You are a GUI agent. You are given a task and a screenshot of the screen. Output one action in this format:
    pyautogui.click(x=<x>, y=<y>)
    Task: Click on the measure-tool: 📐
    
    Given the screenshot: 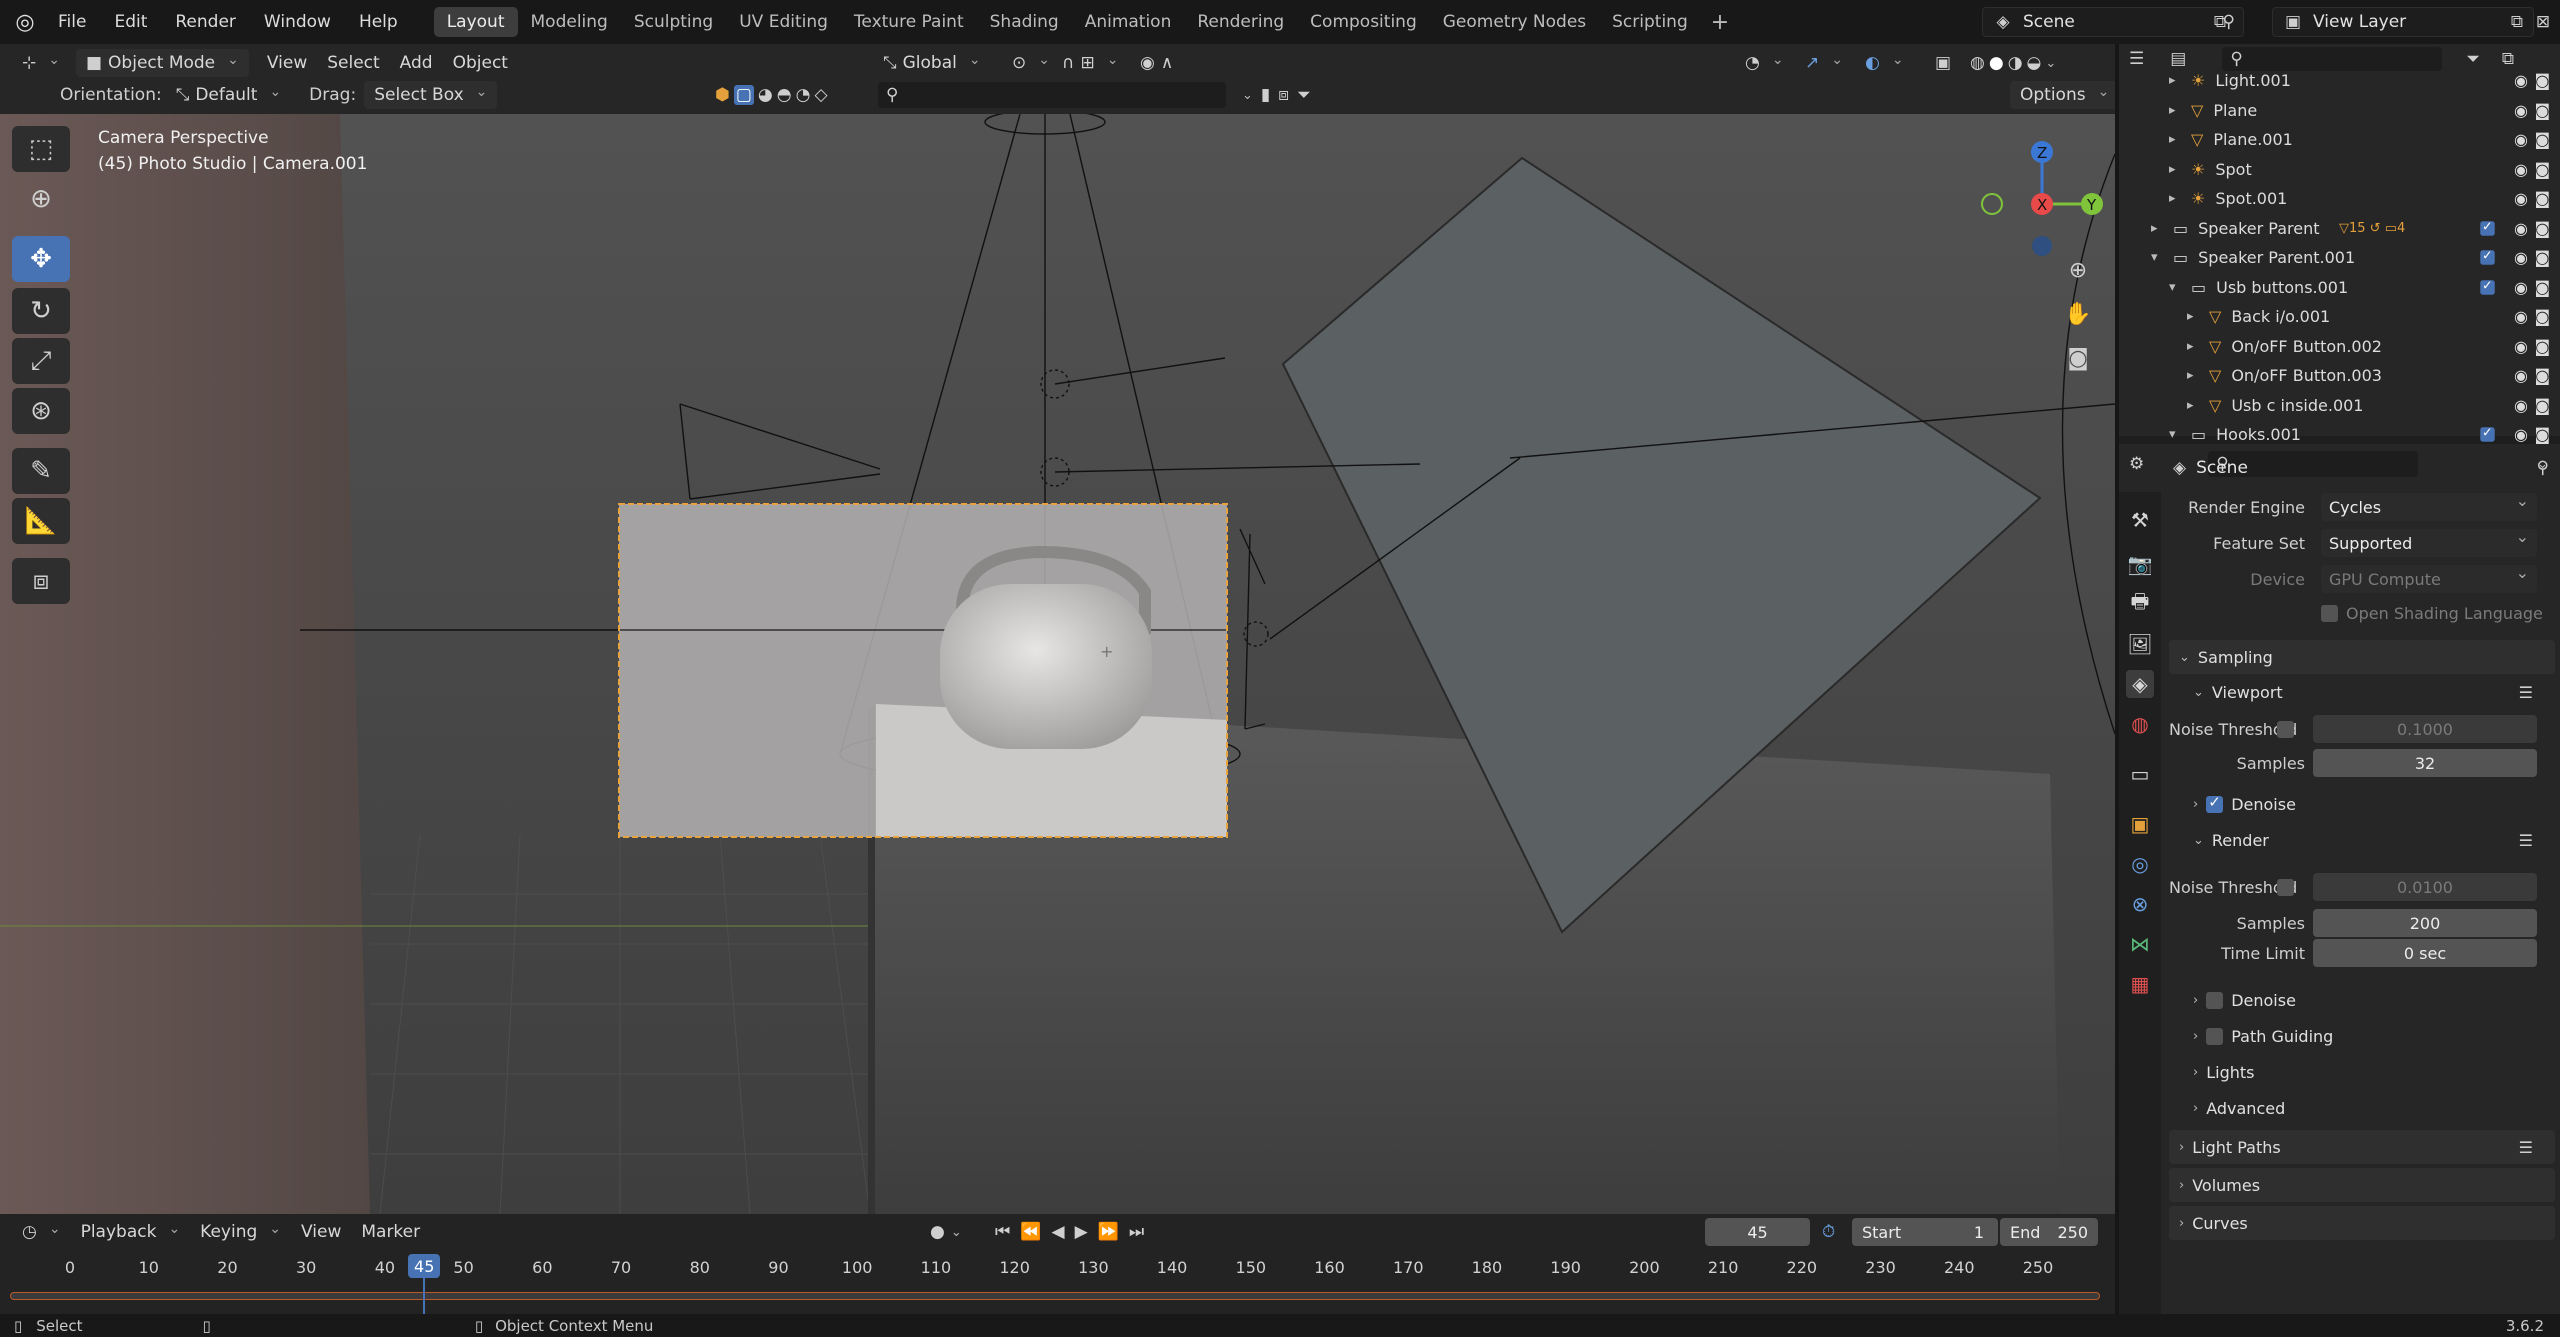 What is the action you would take?
    pyautogui.click(x=41, y=521)
    